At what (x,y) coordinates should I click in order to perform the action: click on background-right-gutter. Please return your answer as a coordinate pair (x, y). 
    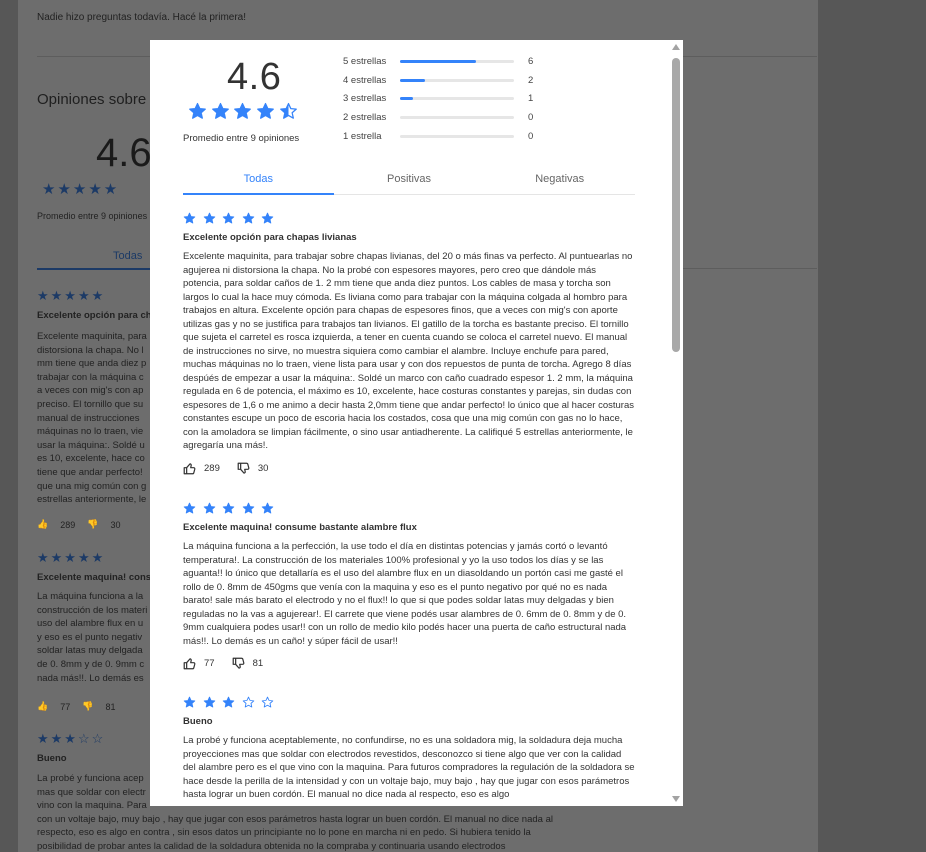
    Looking at the image, I should click on (872, 426).